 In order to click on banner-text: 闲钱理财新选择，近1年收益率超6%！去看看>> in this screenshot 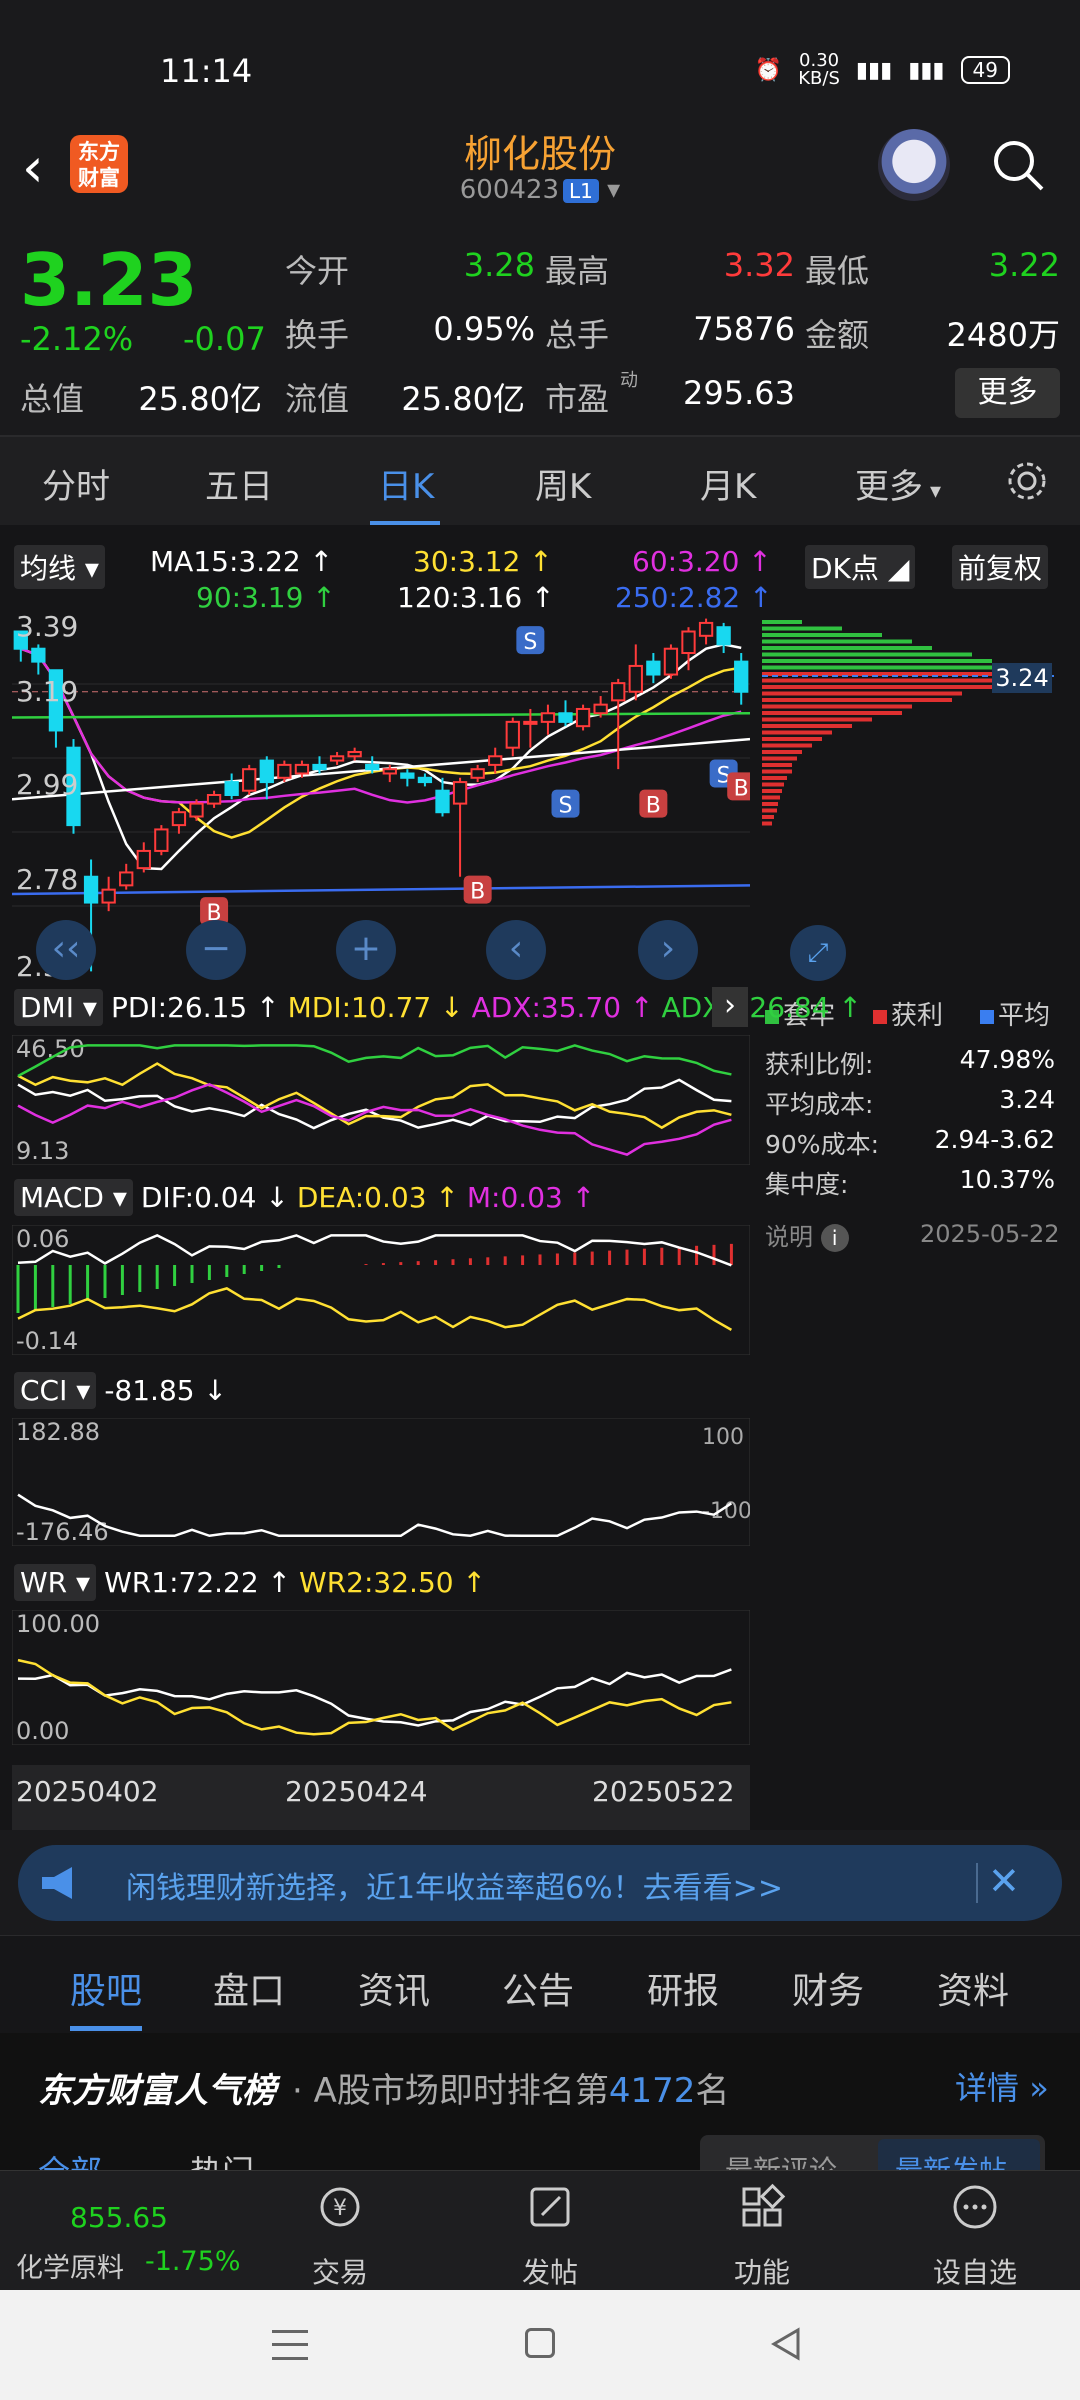, I will do `click(454, 1885)`.